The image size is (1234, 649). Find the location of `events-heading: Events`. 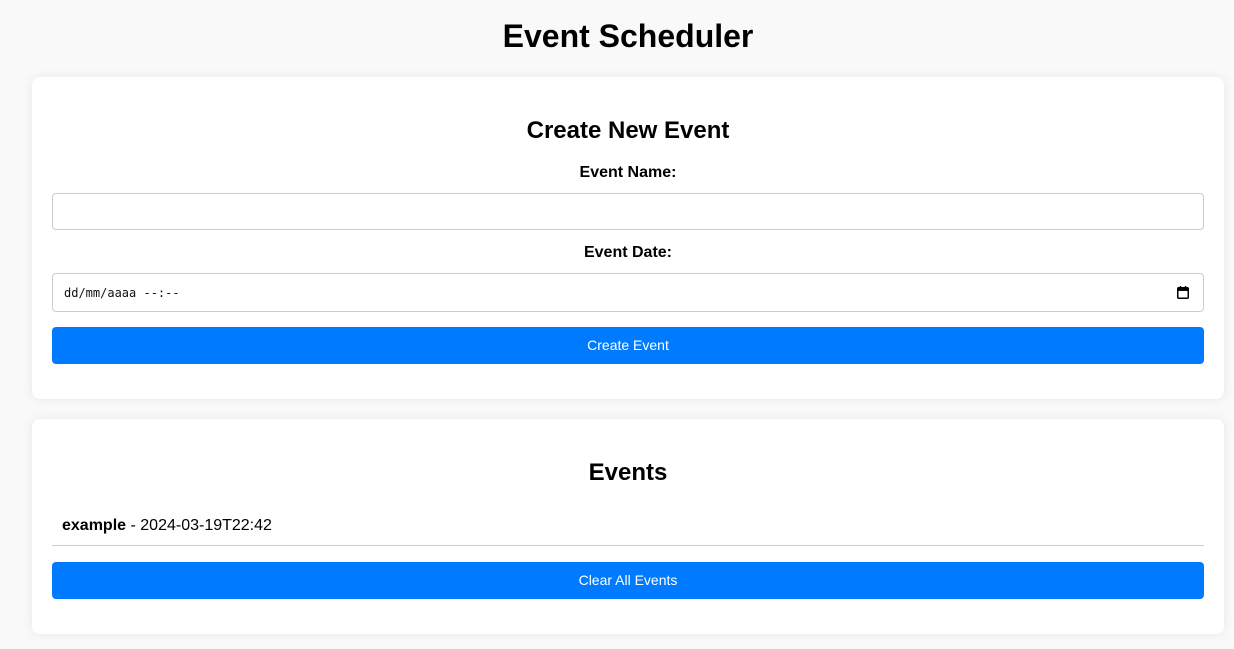

events-heading: Events is located at coordinates (628, 472).